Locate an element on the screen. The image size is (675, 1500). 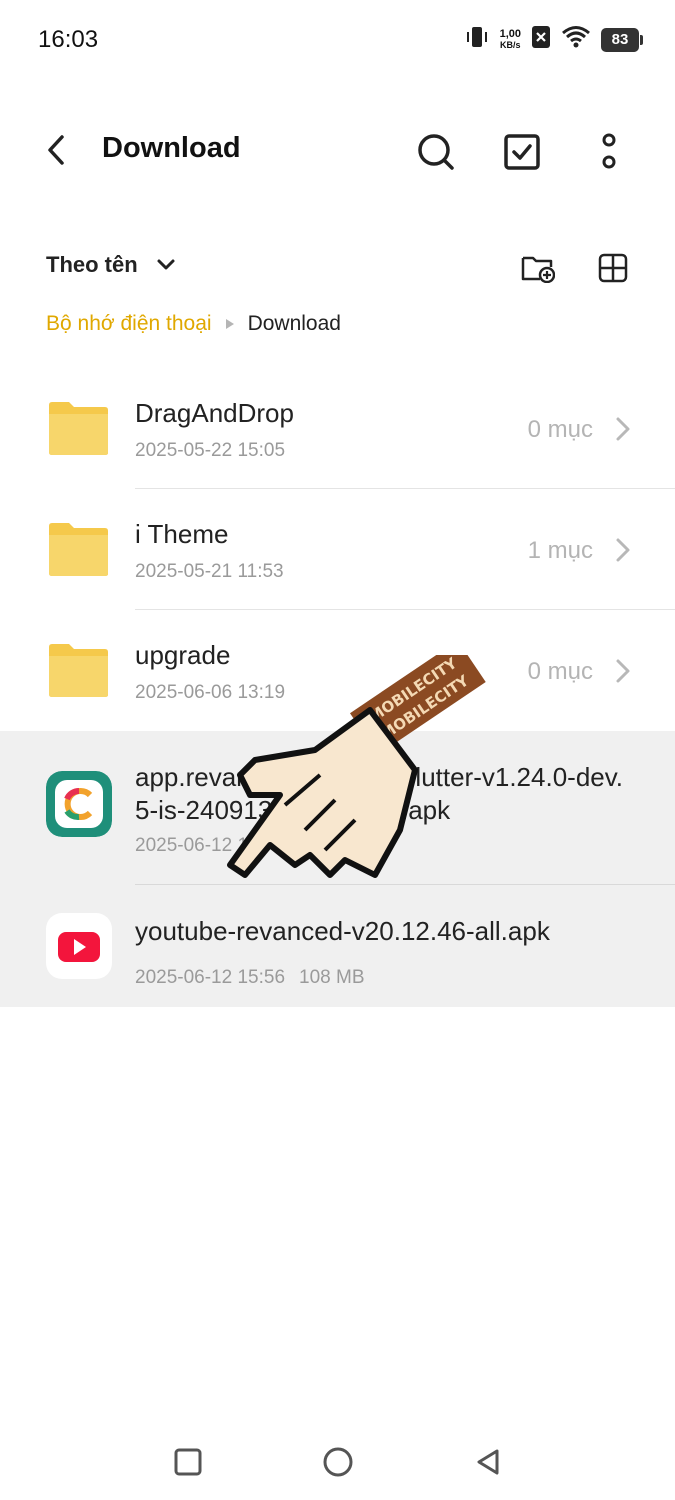
folder-name: upgrade is located at coordinates (183, 655).